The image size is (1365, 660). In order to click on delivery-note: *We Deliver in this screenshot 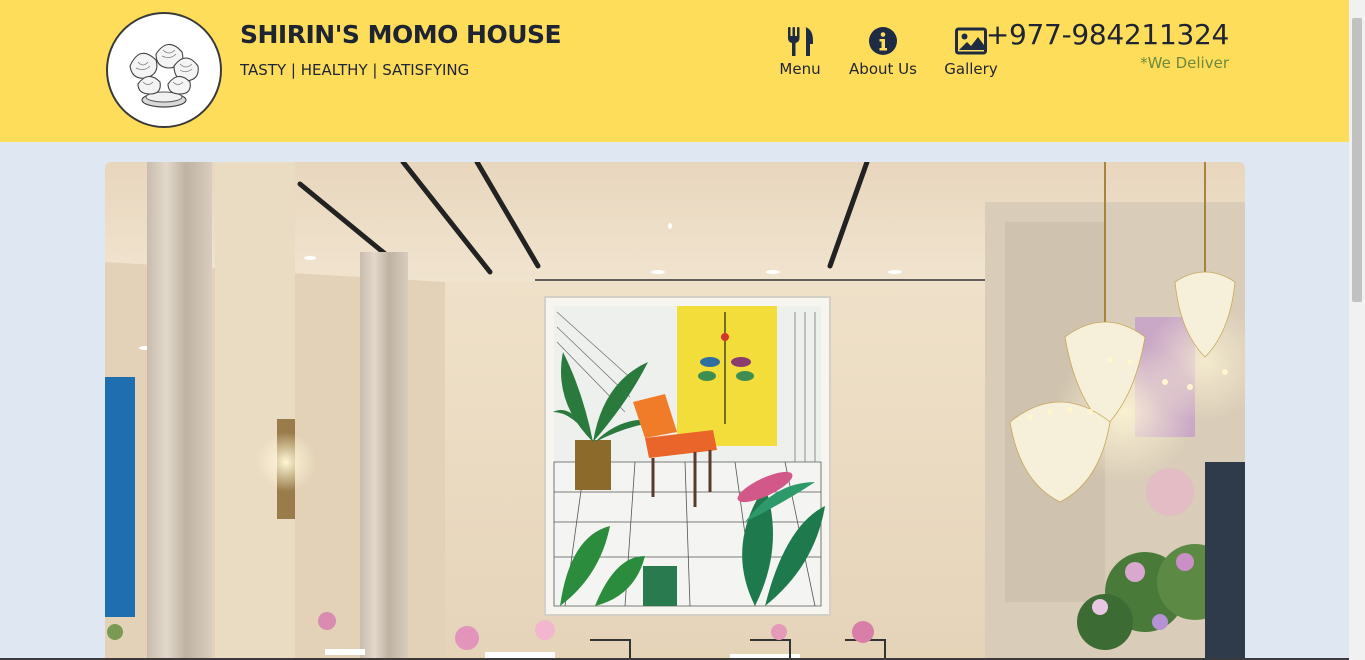, I will do `click(1184, 63)`.